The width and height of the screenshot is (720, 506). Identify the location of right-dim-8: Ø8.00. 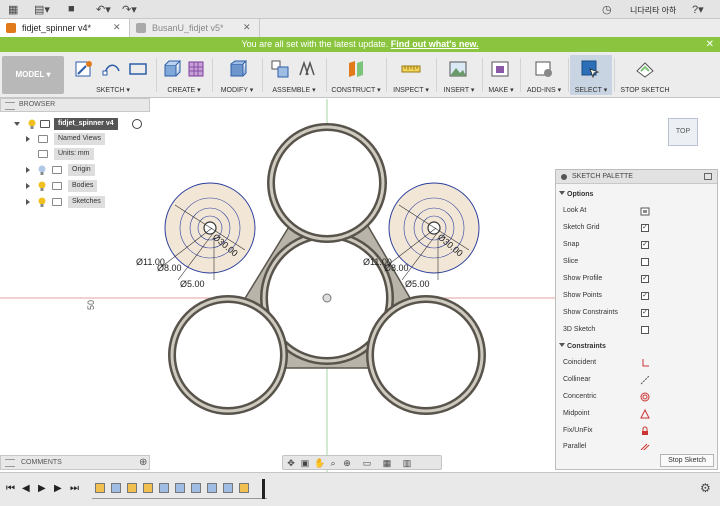
(396, 268).